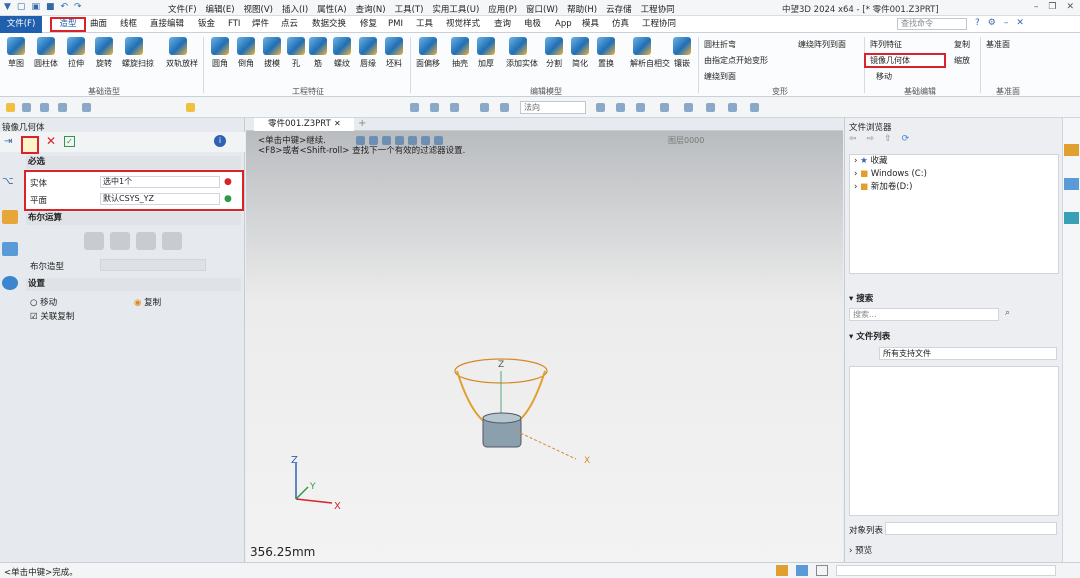 This screenshot has width=1080, height=578. What do you see at coordinates (329, 24) in the screenshot?
I see `tab-data-exchange: 数据交换` at bounding box center [329, 24].